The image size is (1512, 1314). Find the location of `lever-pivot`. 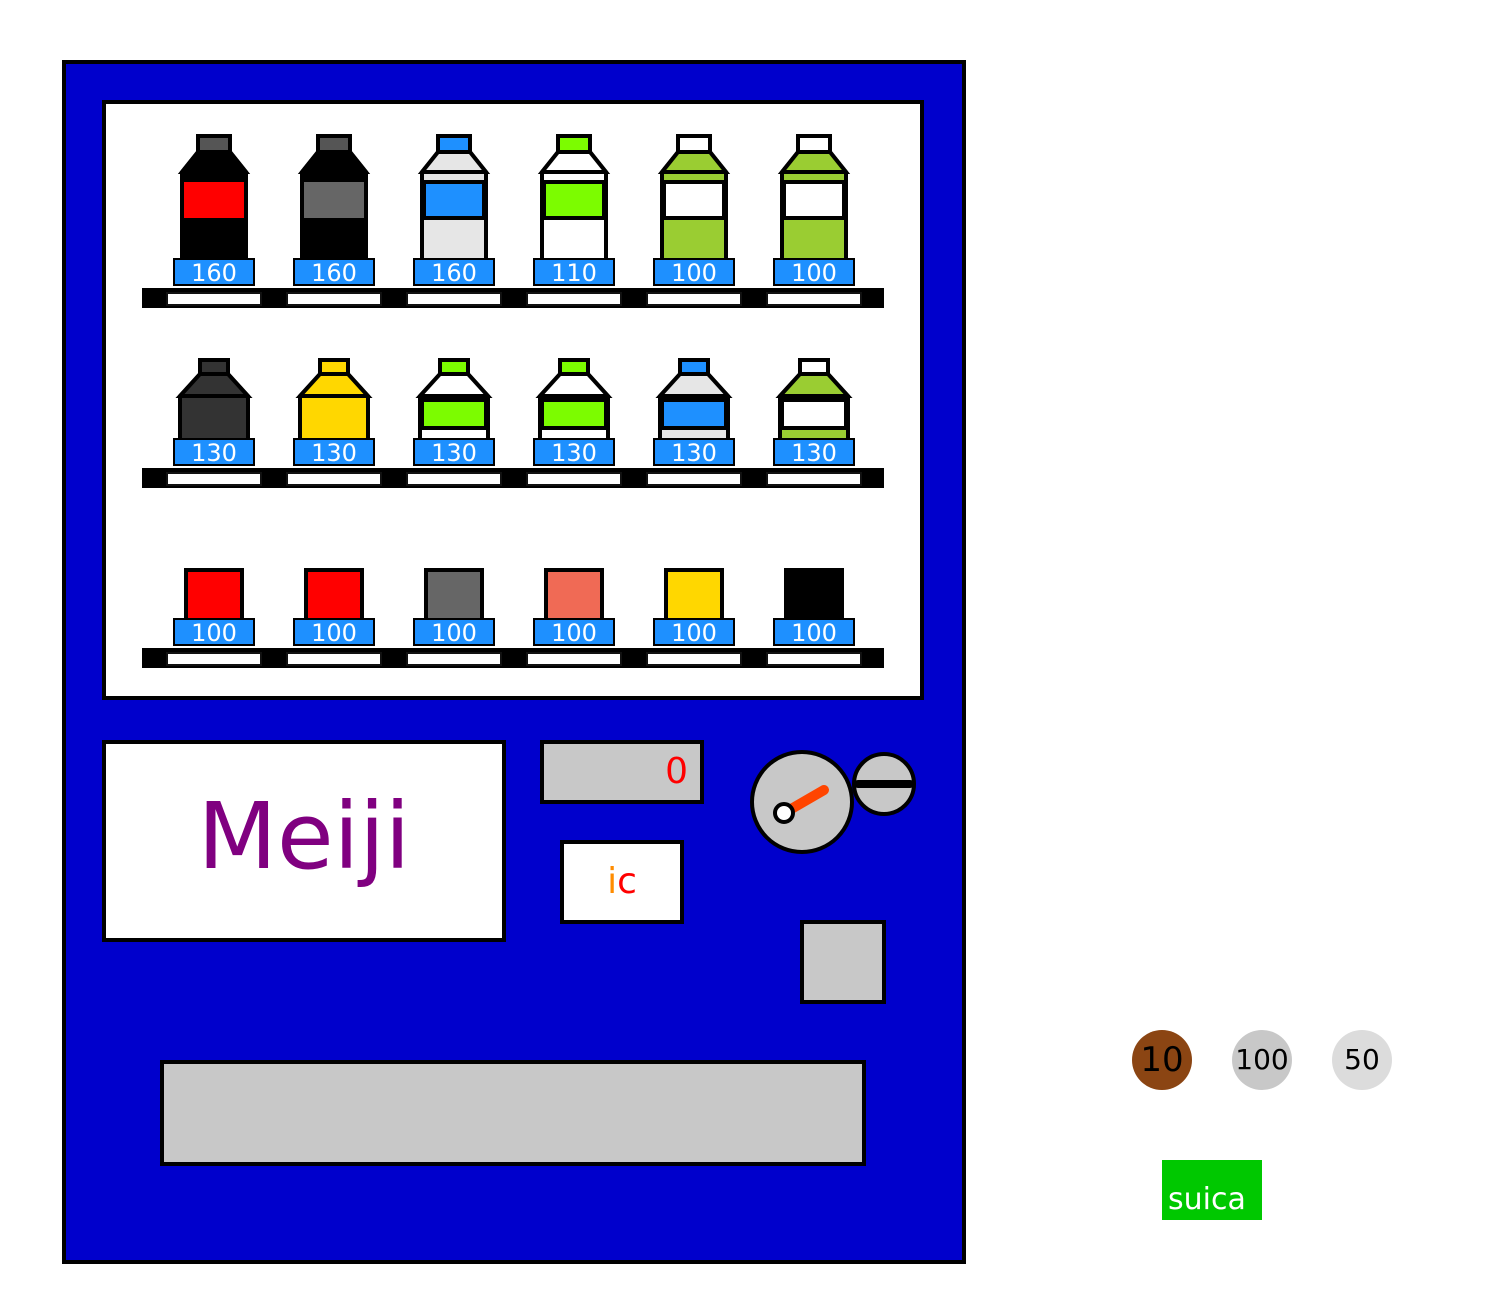

lever-pivot is located at coordinates (784, 813).